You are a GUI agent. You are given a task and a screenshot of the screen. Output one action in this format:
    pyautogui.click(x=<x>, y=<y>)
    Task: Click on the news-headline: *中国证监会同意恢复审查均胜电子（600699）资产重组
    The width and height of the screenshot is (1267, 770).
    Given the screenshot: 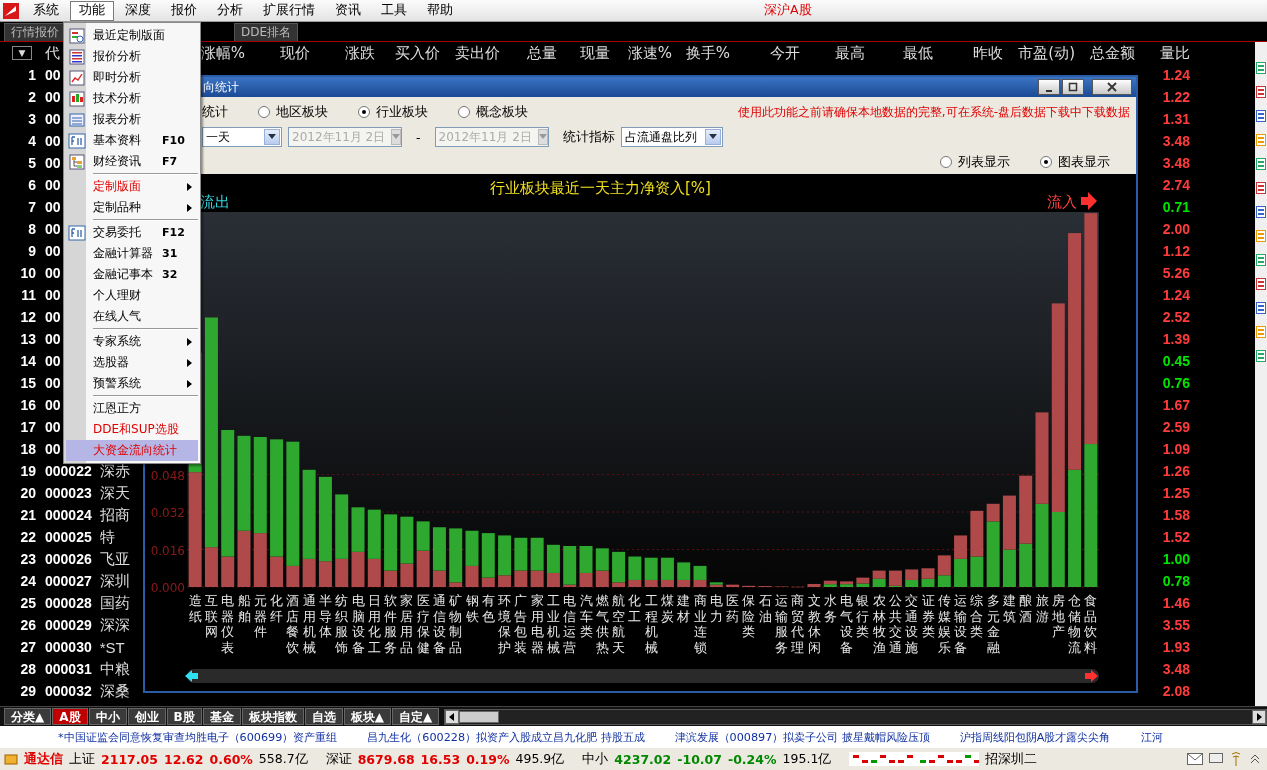 What is the action you would take?
    pyautogui.click(x=198, y=737)
    